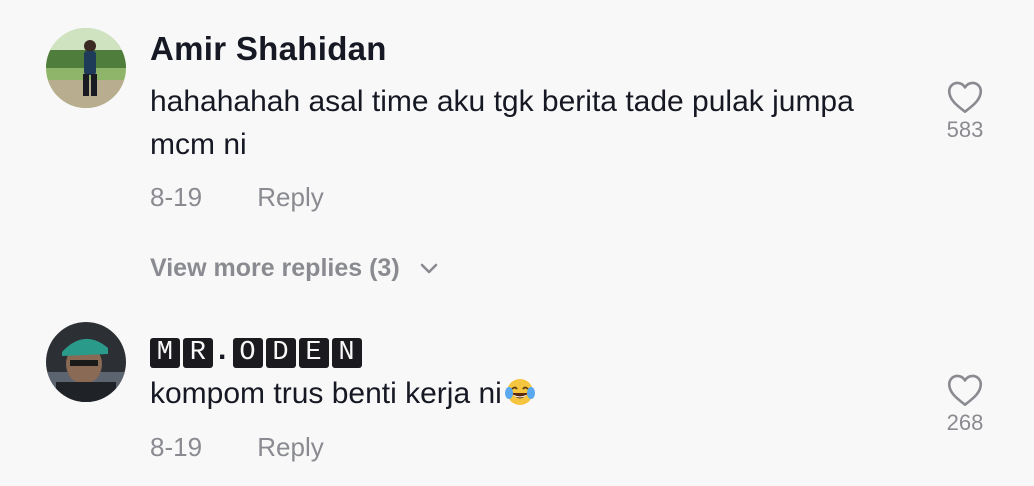 This screenshot has height=486, width=1034. I want to click on comment-text: kompom trus benti kerja ni, so click(530, 393).